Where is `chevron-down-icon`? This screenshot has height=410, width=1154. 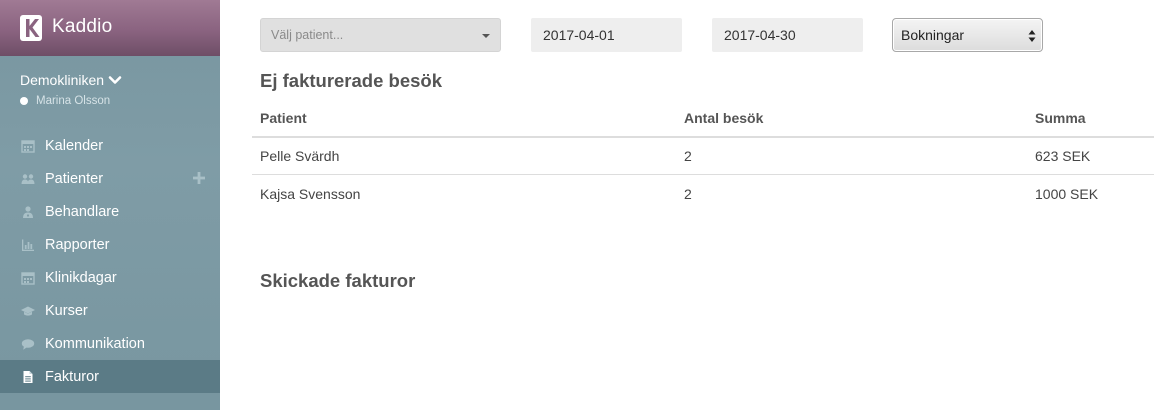 chevron-down-icon is located at coordinates (115, 80).